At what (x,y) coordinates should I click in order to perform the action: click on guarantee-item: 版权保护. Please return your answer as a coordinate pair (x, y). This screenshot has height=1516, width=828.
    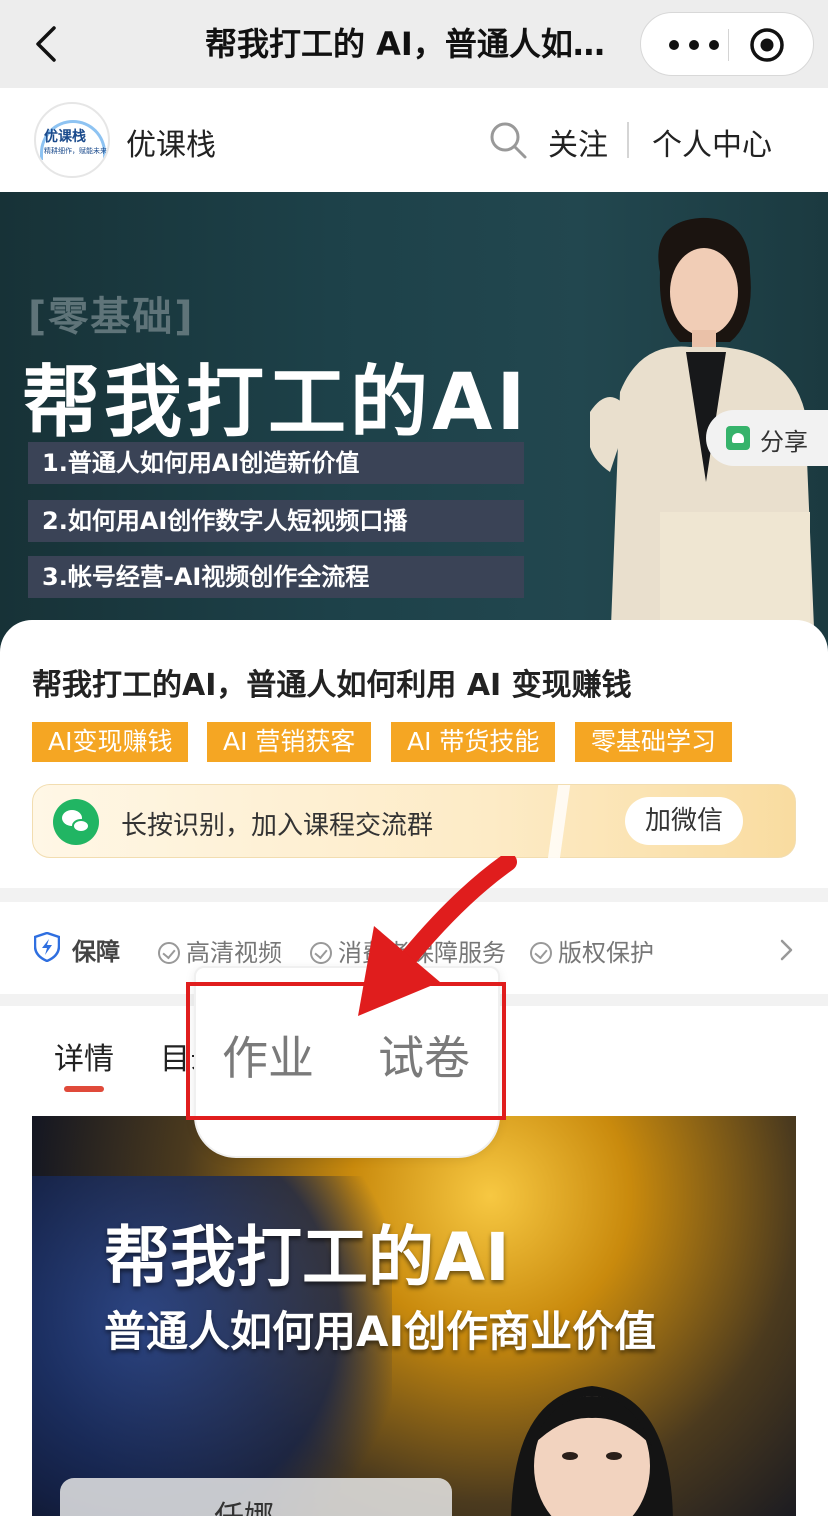
    Looking at the image, I should click on (592, 950).